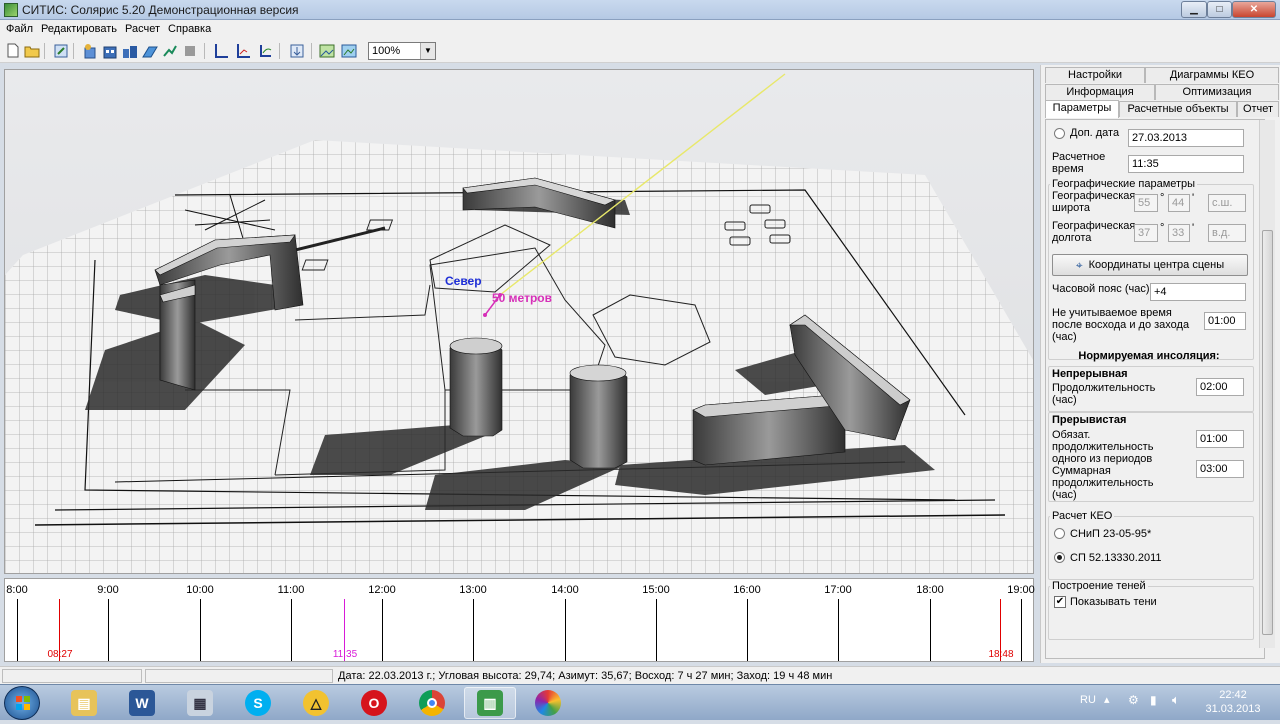 This screenshot has height=724, width=1280. What do you see at coordinates (1217, 92) in the screenshot?
I see `tab-optimization: Оптимизация` at bounding box center [1217, 92].